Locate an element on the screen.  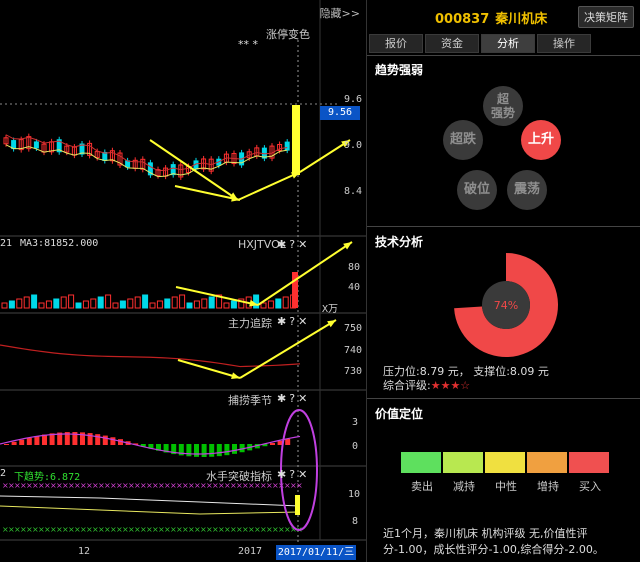
tech-gauge-percent: 74% is located at coordinates (506, 305).